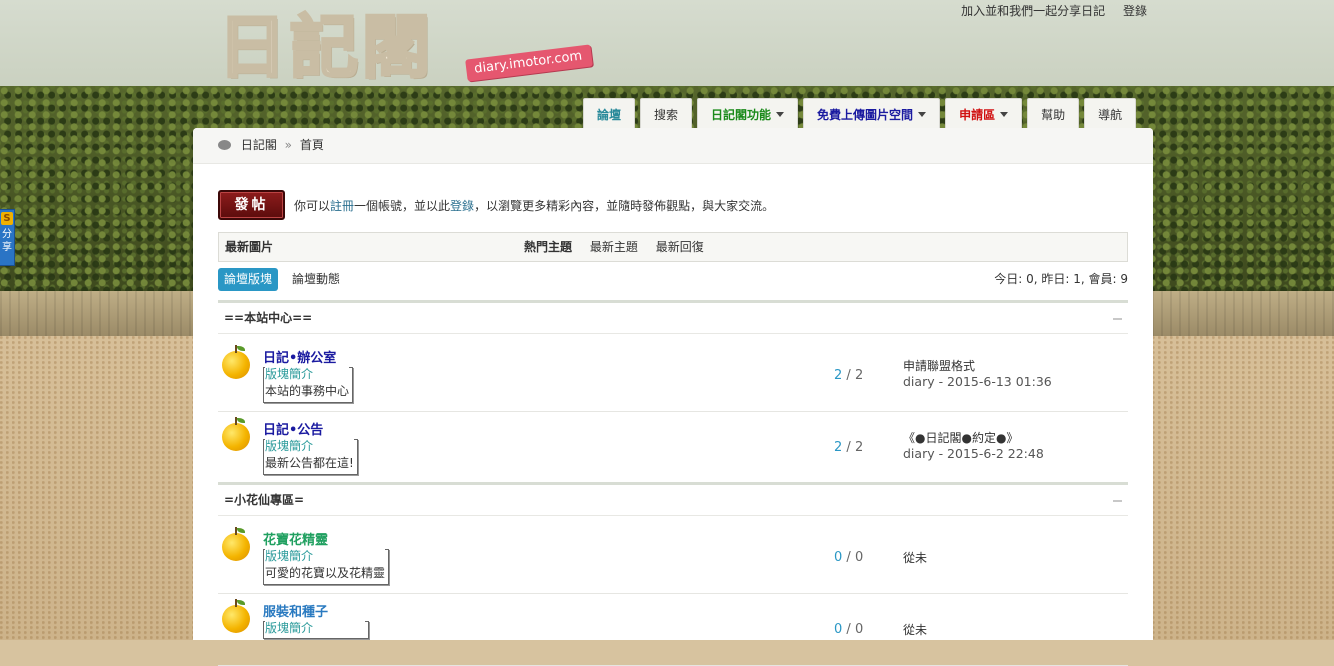 Image resolution: width=1334 pixels, height=666 pixels. I want to click on register-link: 註冊, so click(342, 206).